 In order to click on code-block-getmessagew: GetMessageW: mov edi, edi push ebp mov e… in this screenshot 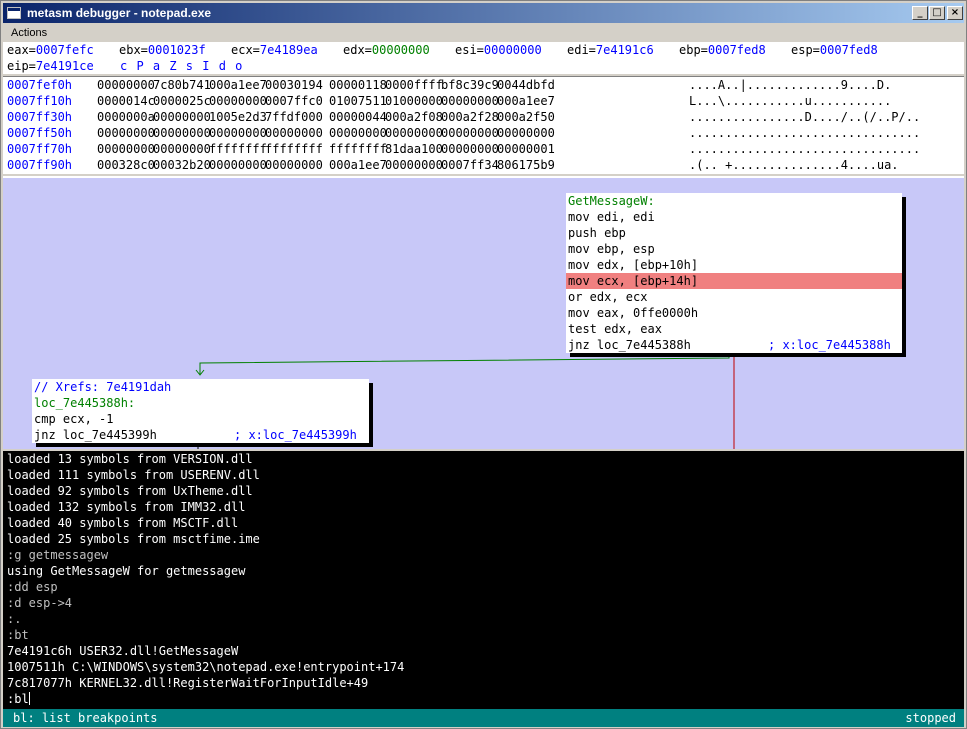, I will do `click(734, 273)`.